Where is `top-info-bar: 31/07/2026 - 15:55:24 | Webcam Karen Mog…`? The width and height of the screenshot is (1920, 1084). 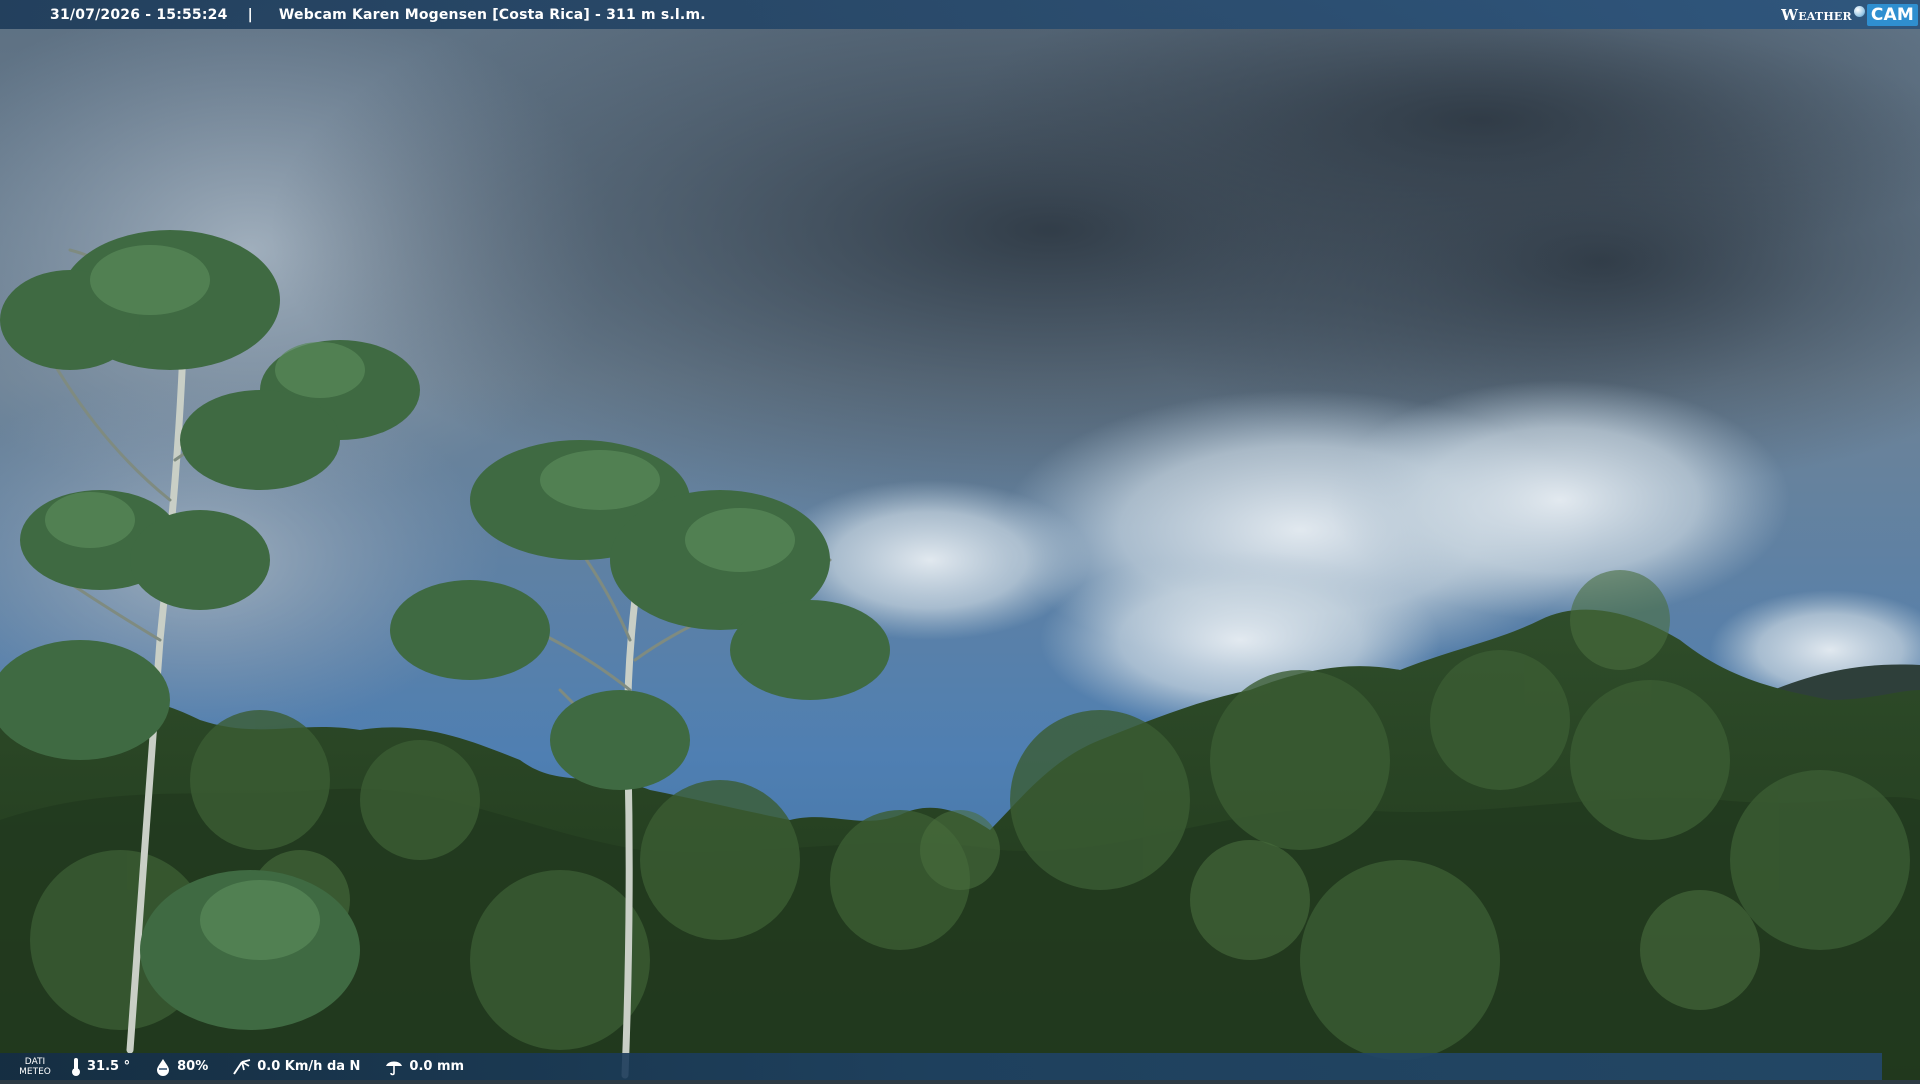
top-info-bar: 31/07/2026 - 15:55:24 | Webcam Karen Mog… is located at coordinates (960, 14).